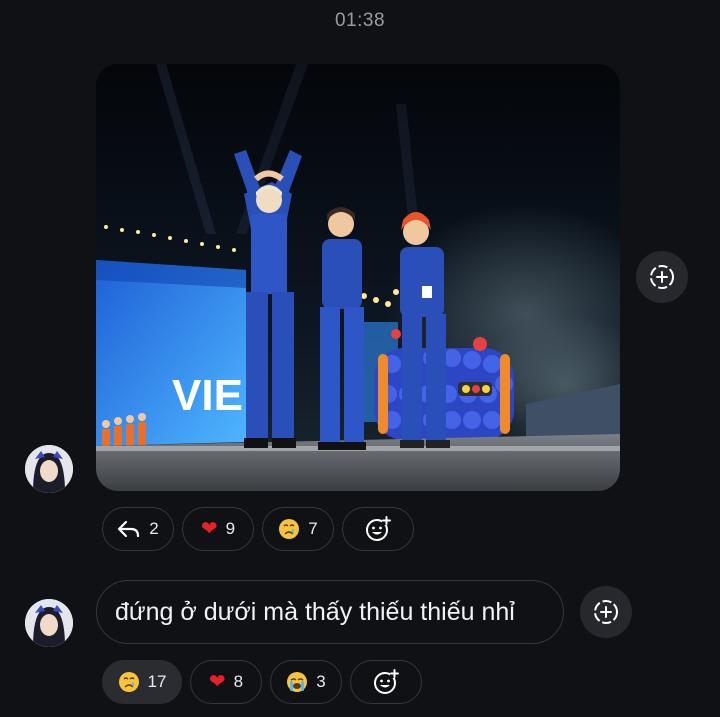 The width and height of the screenshot is (720, 717). I want to click on reply-count-pill: 2, so click(138, 529).